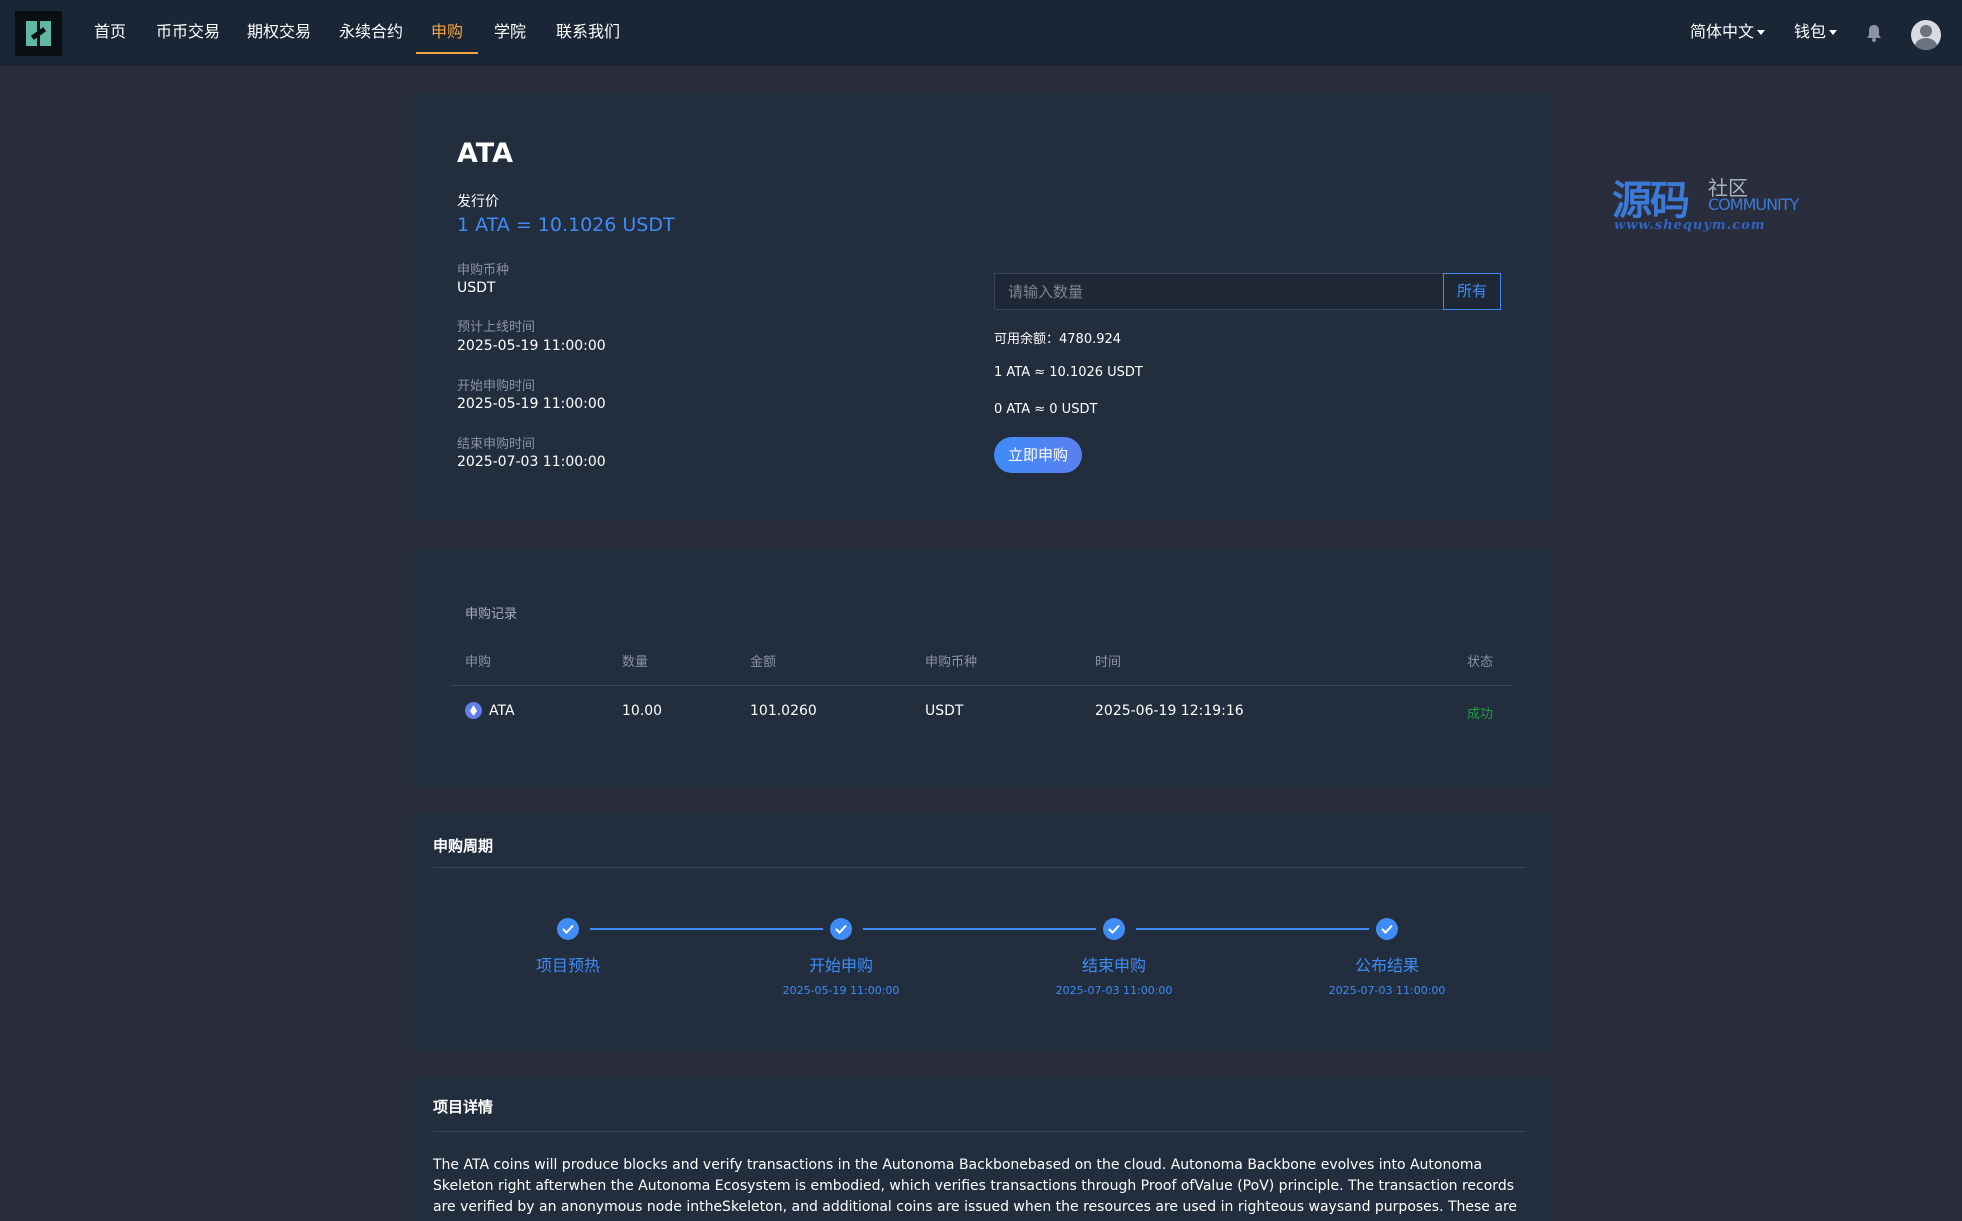 This screenshot has width=1962, height=1221. What do you see at coordinates (496, 386) in the screenshot?
I see `field-label-start-time: 开始申购时间` at bounding box center [496, 386].